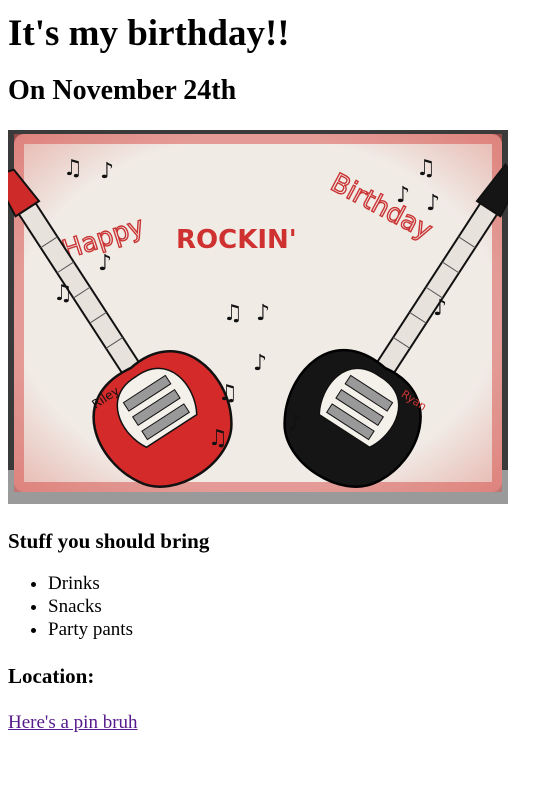  What do you see at coordinates (109, 541) in the screenshot?
I see `bring-heading: Stuff you should bring` at bounding box center [109, 541].